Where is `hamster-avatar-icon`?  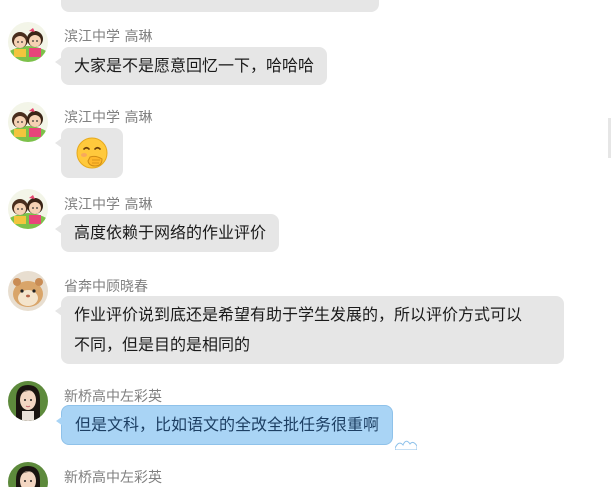
hamster-avatar-icon is located at coordinates (28, 291).